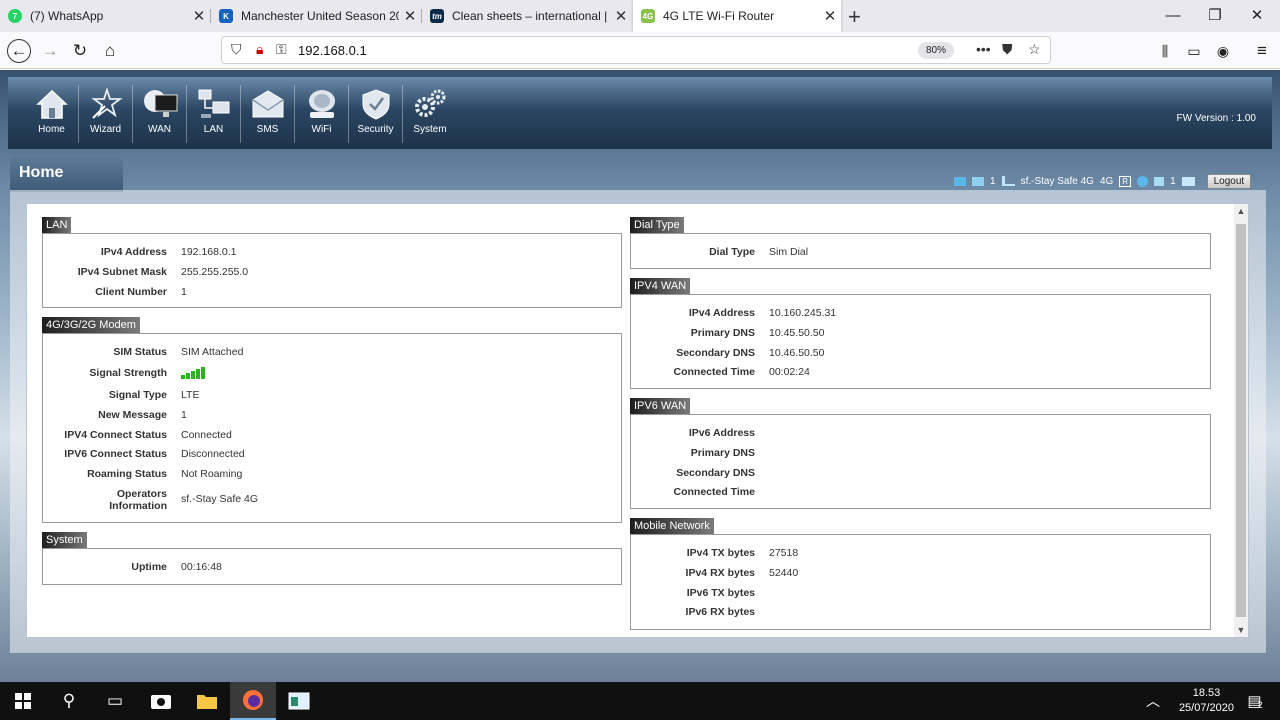 The height and width of the screenshot is (720, 1280). What do you see at coordinates (253, 701) in the screenshot?
I see `firefox-icon` at bounding box center [253, 701].